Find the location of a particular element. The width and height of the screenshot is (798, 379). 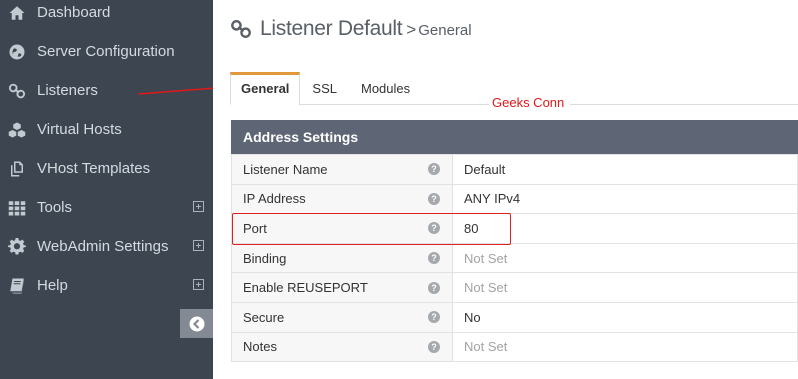

globe-icon is located at coordinates (17, 52).